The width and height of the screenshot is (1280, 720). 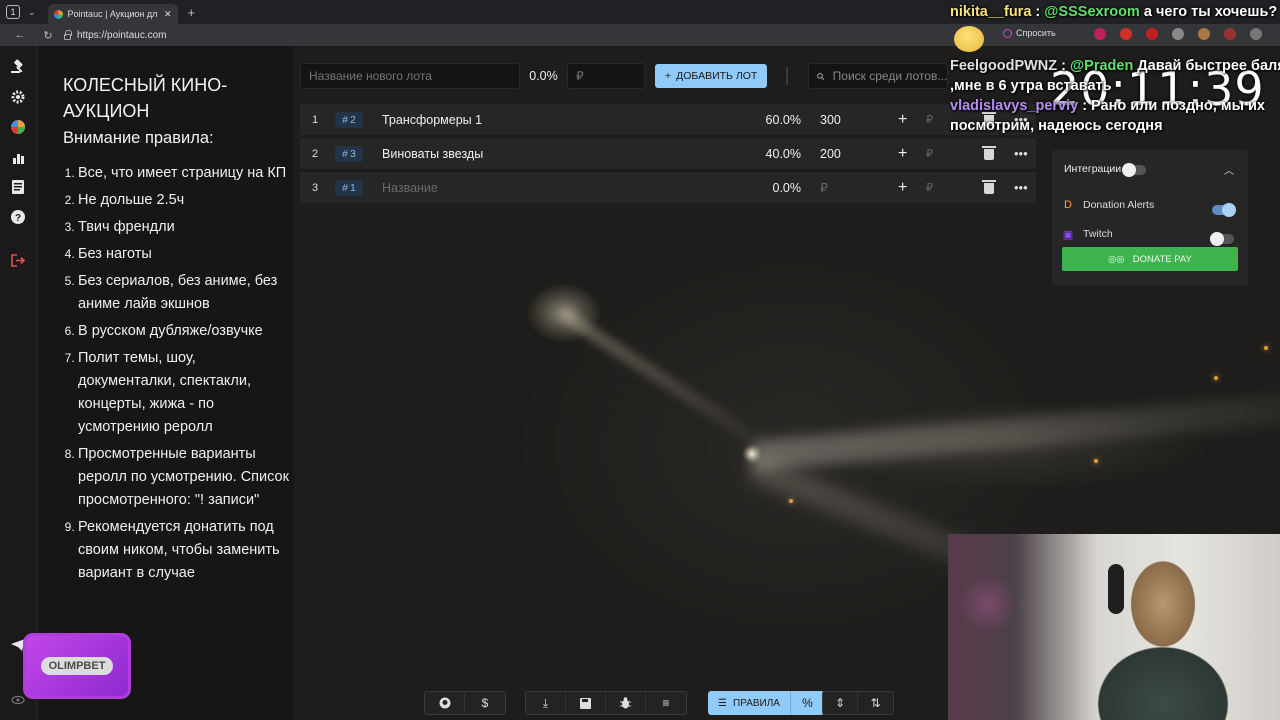 I want to click on lot-index: 3, so click(x=315, y=187).